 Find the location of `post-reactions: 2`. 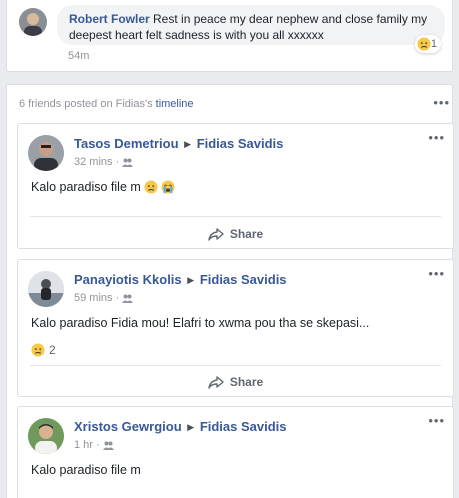

post-reactions: 2 is located at coordinates (43, 350).